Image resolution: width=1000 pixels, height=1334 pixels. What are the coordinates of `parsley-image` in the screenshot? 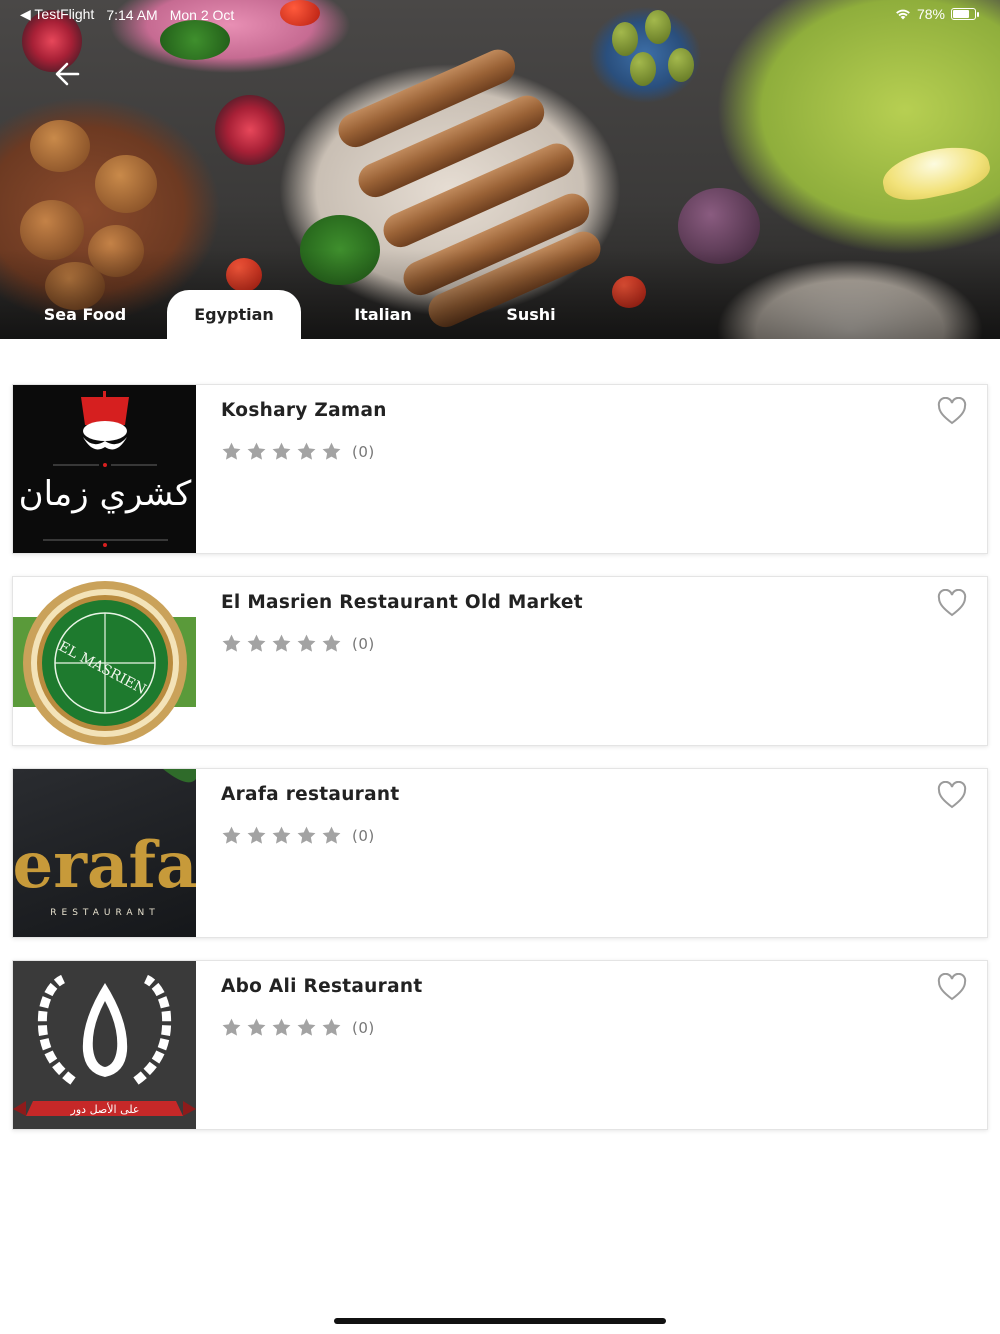 It's located at (195, 40).